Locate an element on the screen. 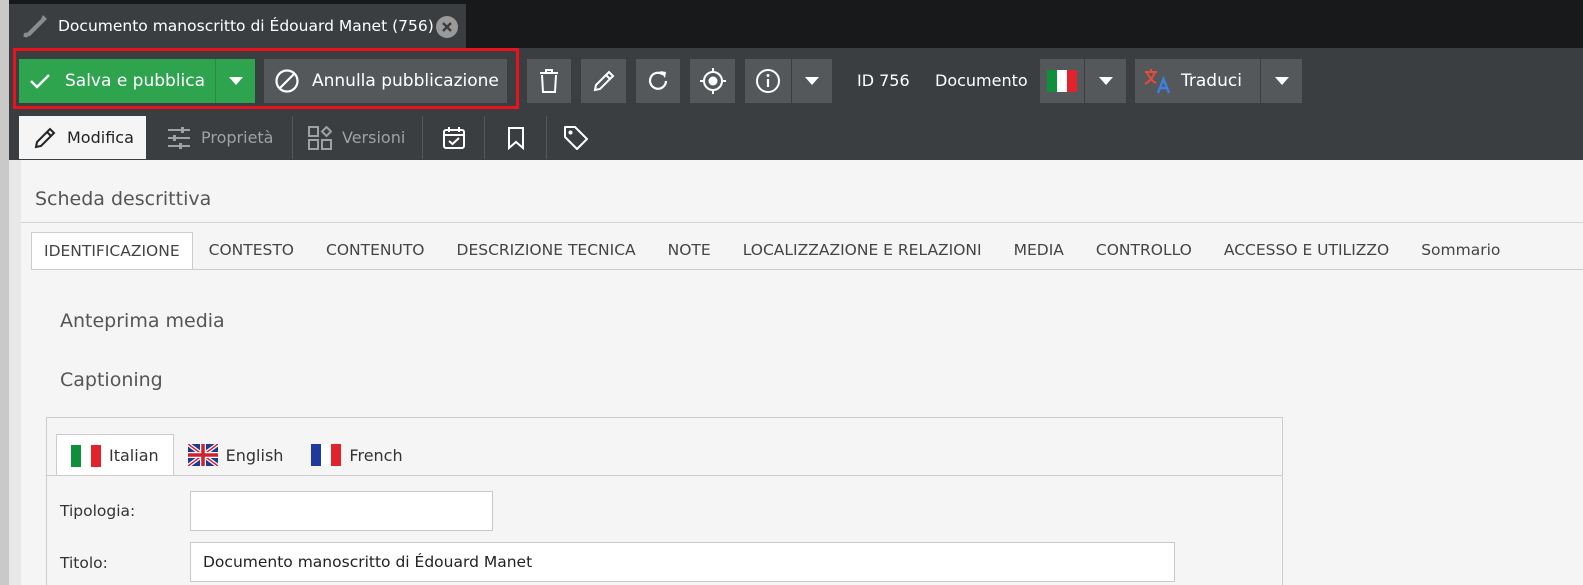 Image resolution: width=1583 pixels, height=585 pixels. tab-language-french: French is located at coordinates (356, 455).